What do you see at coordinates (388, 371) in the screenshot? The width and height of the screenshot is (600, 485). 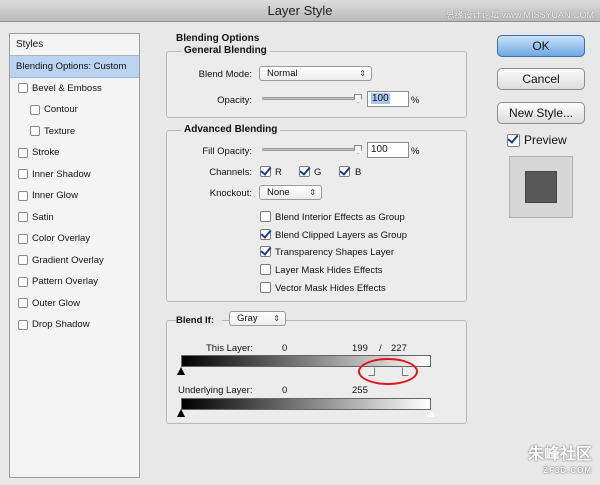 I see `red-annotation-circle` at bounding box center [388, 371].